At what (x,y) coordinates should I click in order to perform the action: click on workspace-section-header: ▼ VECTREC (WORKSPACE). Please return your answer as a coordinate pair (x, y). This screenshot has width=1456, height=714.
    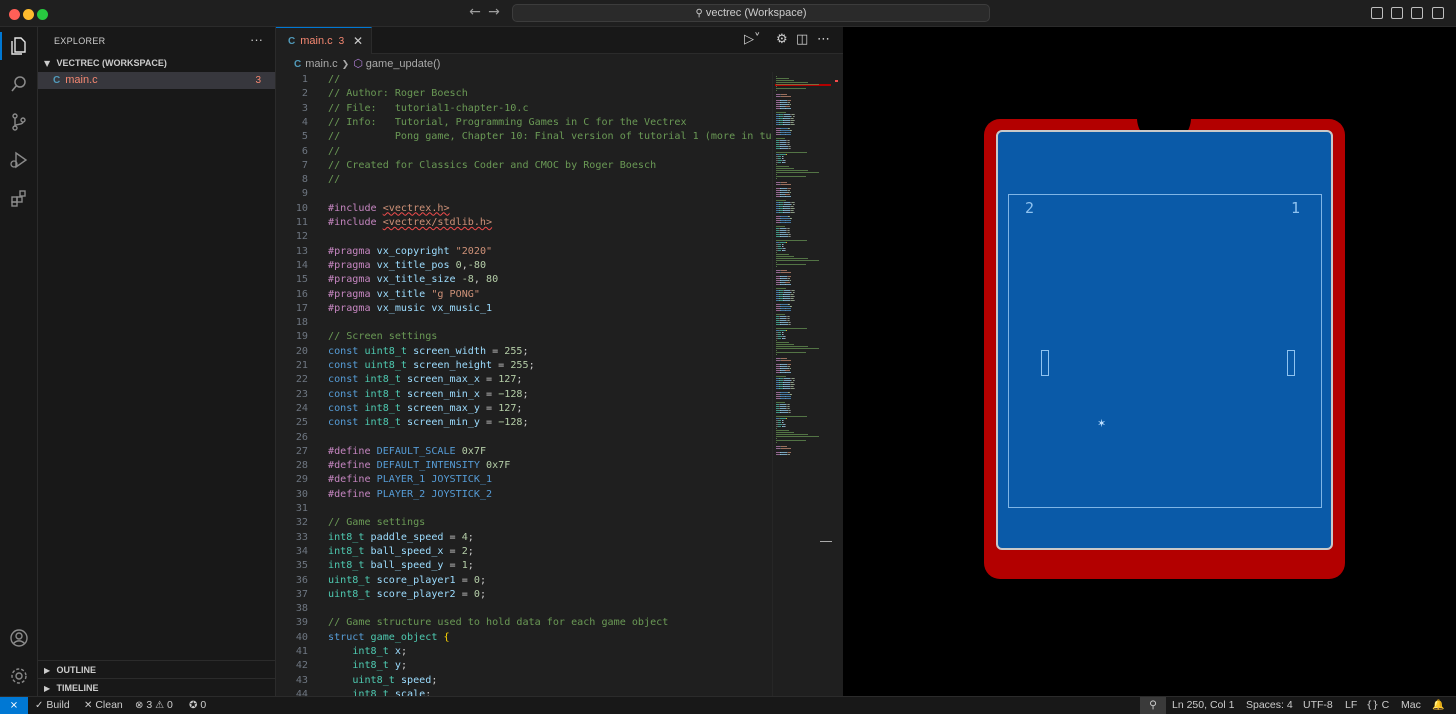
    Looking at the image, I should click on (156, 63).